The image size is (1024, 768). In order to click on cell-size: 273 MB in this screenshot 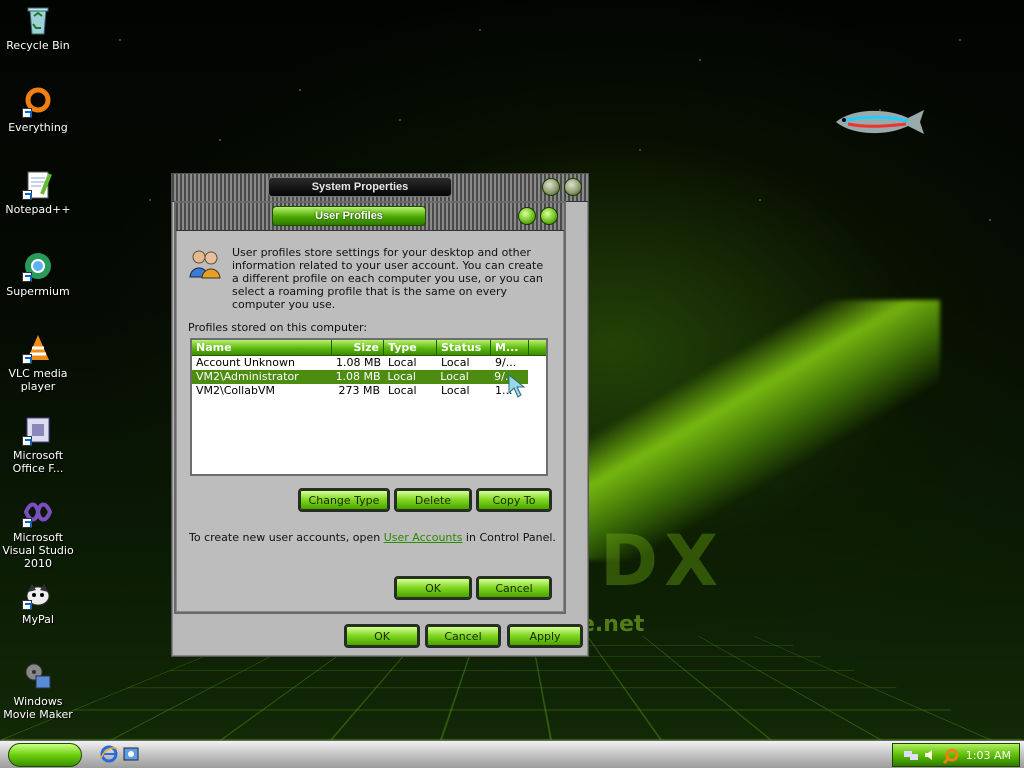, I will do `click(358, 391)`.